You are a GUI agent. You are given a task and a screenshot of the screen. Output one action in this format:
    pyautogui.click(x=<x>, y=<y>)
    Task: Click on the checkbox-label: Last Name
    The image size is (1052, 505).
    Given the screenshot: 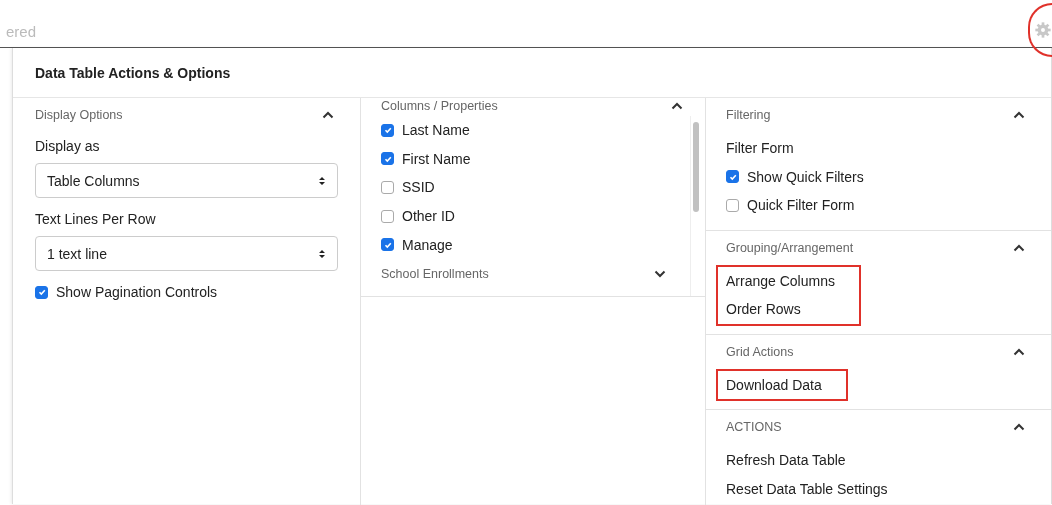 What is the action you would take?
    pyautogui.click(x=436, y=130)
    